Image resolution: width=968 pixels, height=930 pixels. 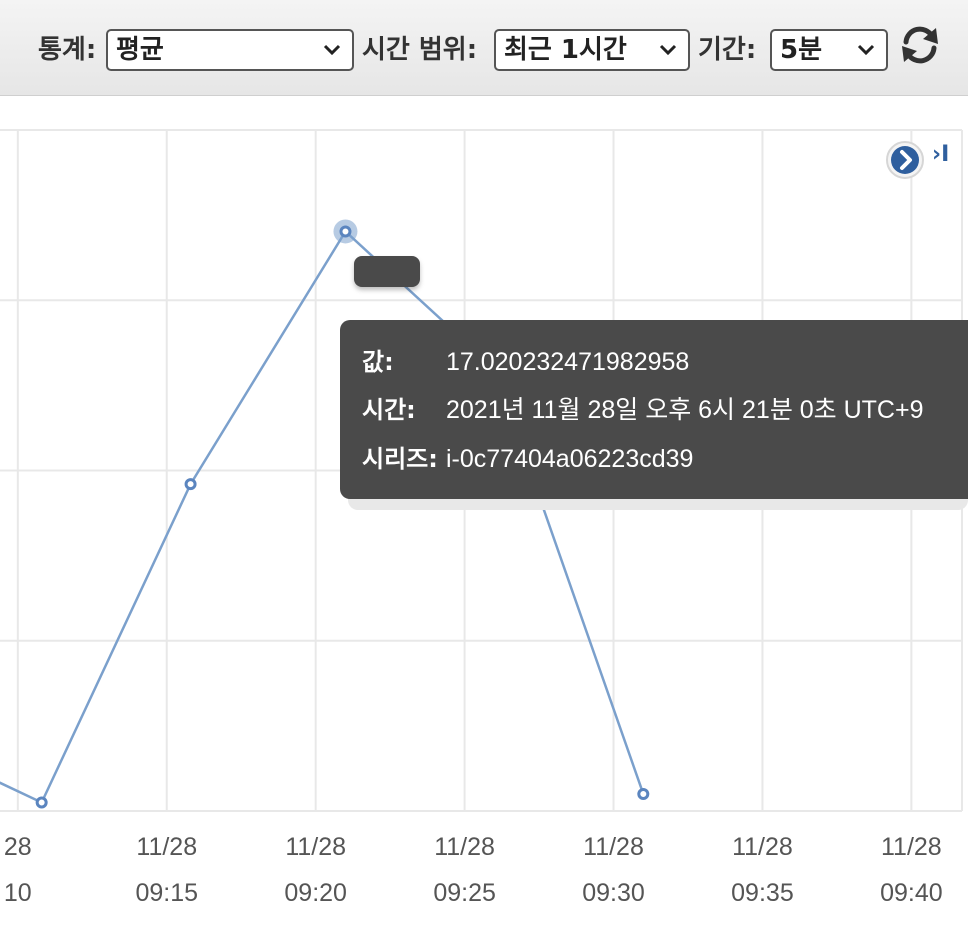 I want to click on tooltip-time-key: 시간:, so click(x=389, y=410).